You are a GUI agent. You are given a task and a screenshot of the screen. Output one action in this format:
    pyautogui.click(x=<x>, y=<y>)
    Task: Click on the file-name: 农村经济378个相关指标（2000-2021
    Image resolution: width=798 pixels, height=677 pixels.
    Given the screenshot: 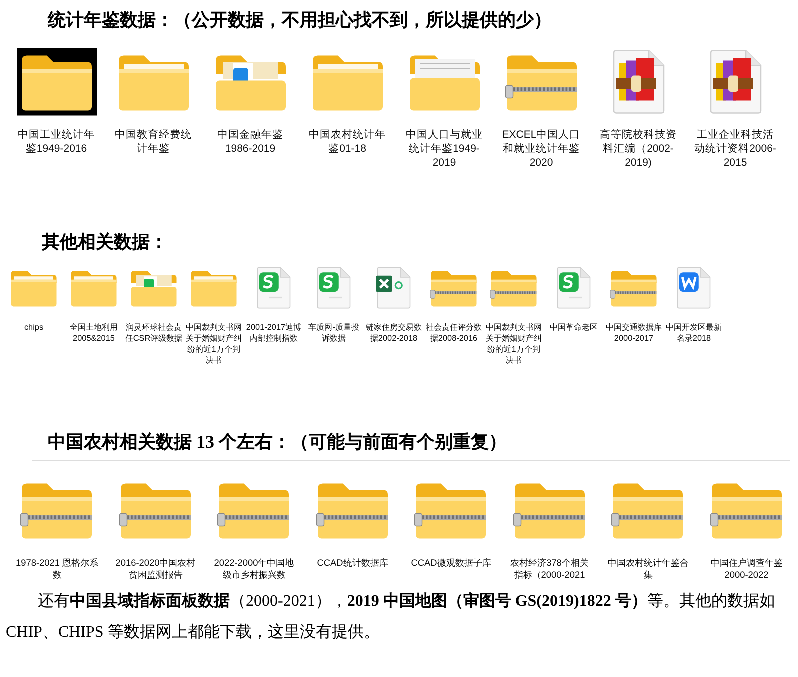 What is the action you would take?
    pyautogui.click(x=550, y=569)
    